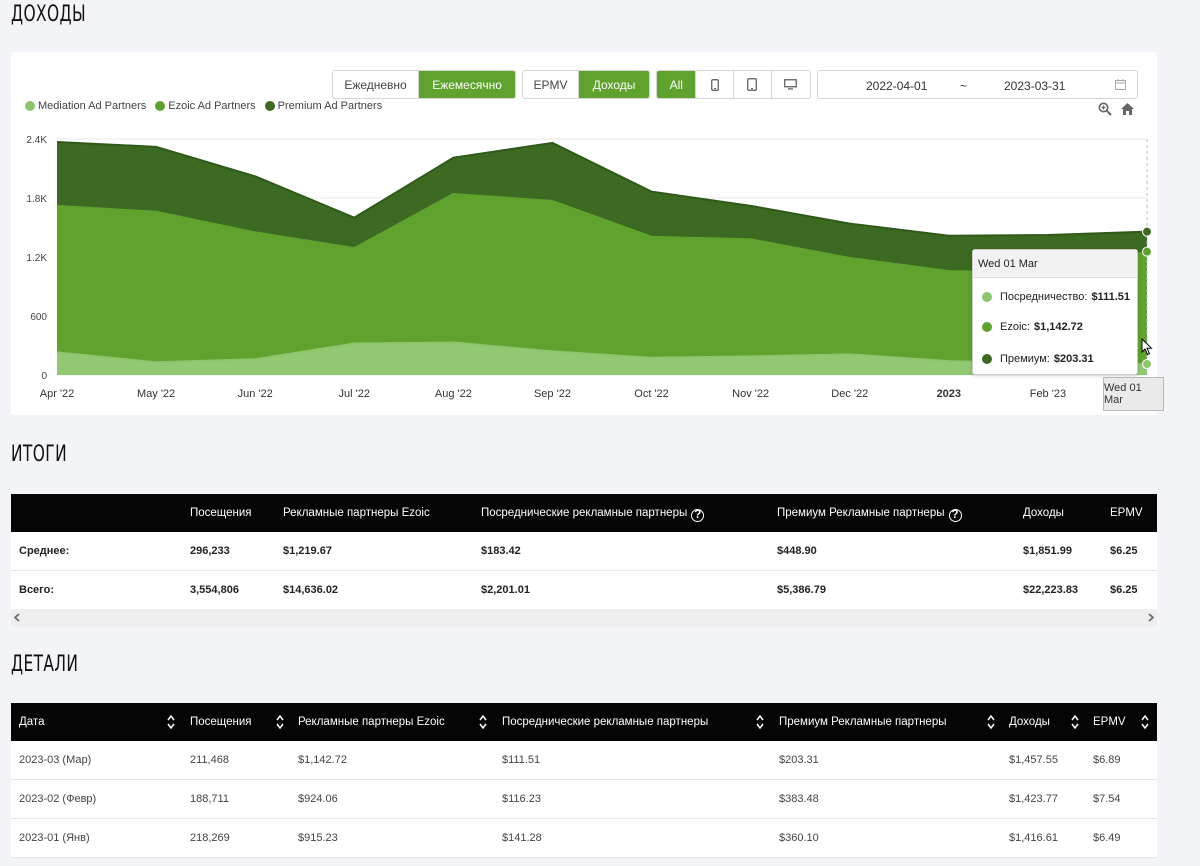 Image resolution: width=1200 pixels, height=866 pixels. I want to click on cell: $383.48, so click(799, 799).